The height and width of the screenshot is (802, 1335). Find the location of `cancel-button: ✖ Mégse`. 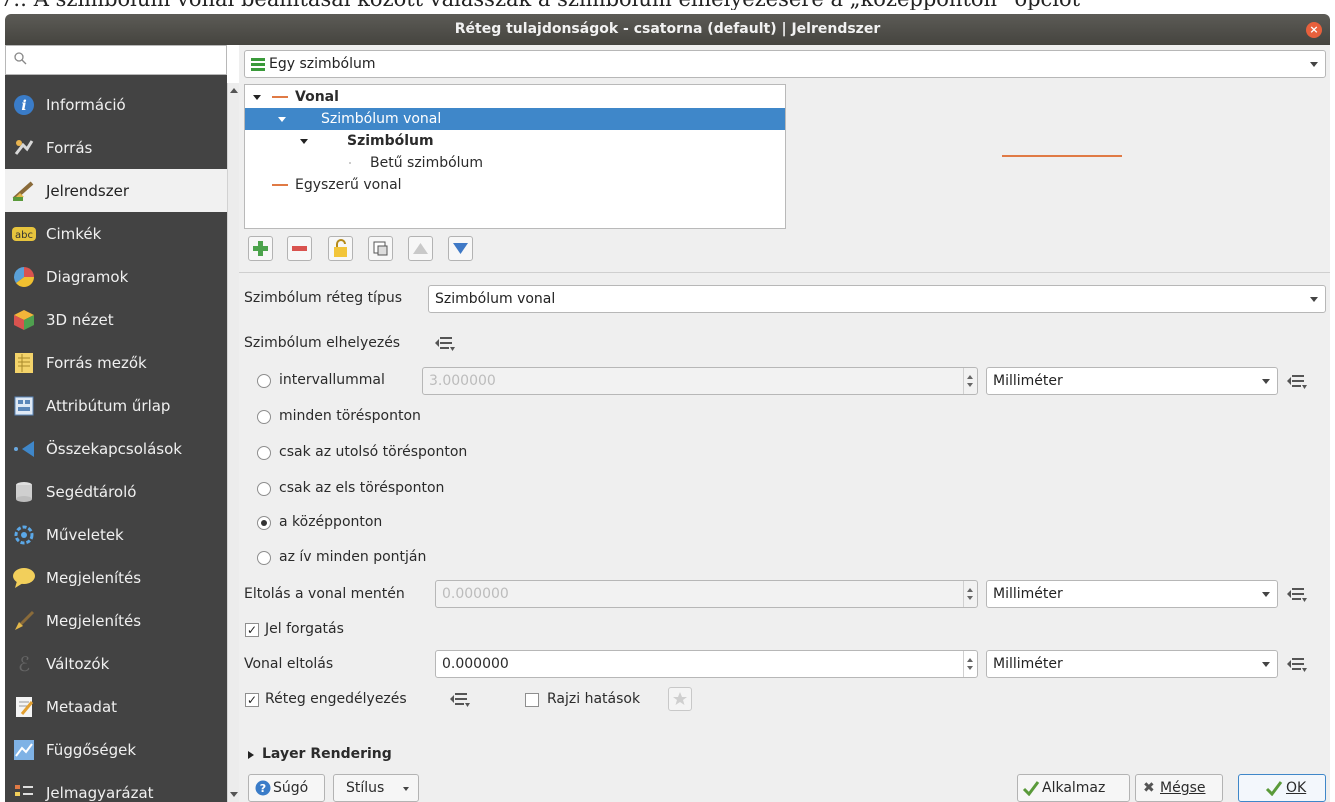

cancel-button: ✖ Mégse is located at coordinates (1179, 788).